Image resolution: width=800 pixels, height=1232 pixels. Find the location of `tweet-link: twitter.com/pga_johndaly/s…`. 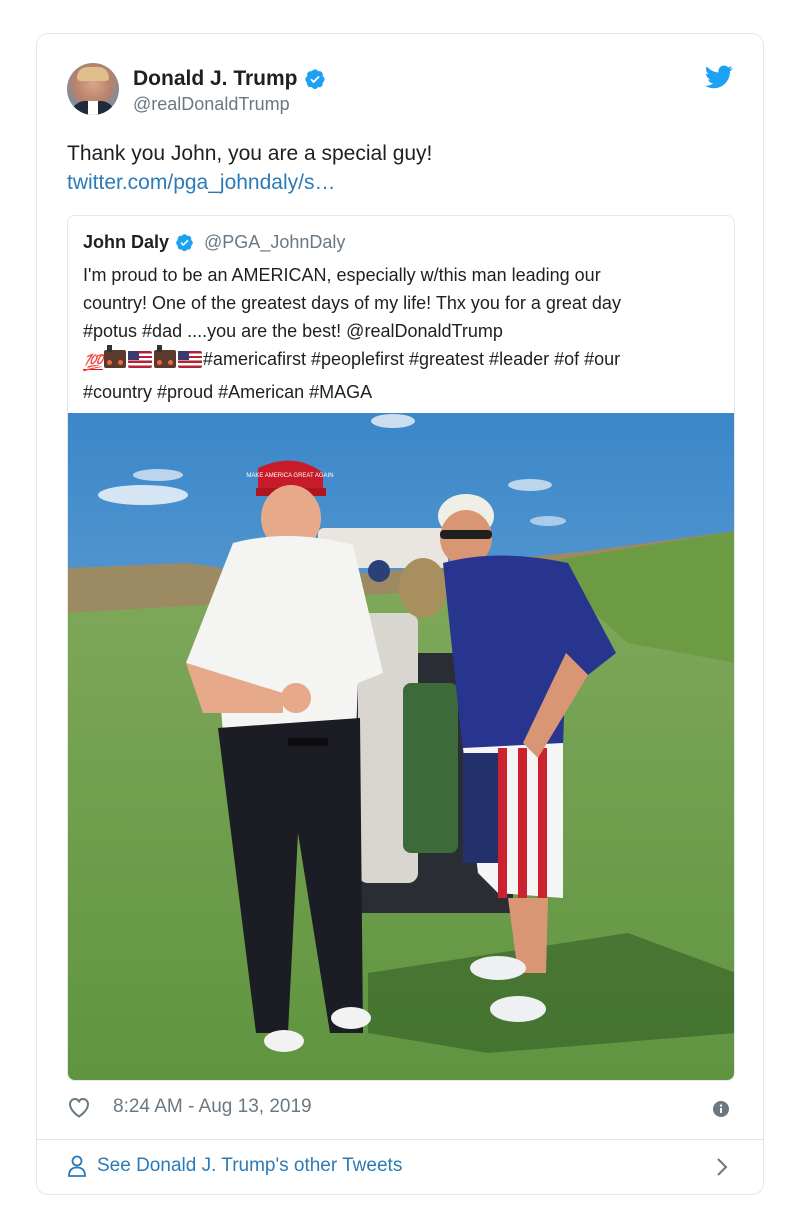

tweet-link: twitter.com/pga_johndaly/s… is located at coordinates (201, 183).